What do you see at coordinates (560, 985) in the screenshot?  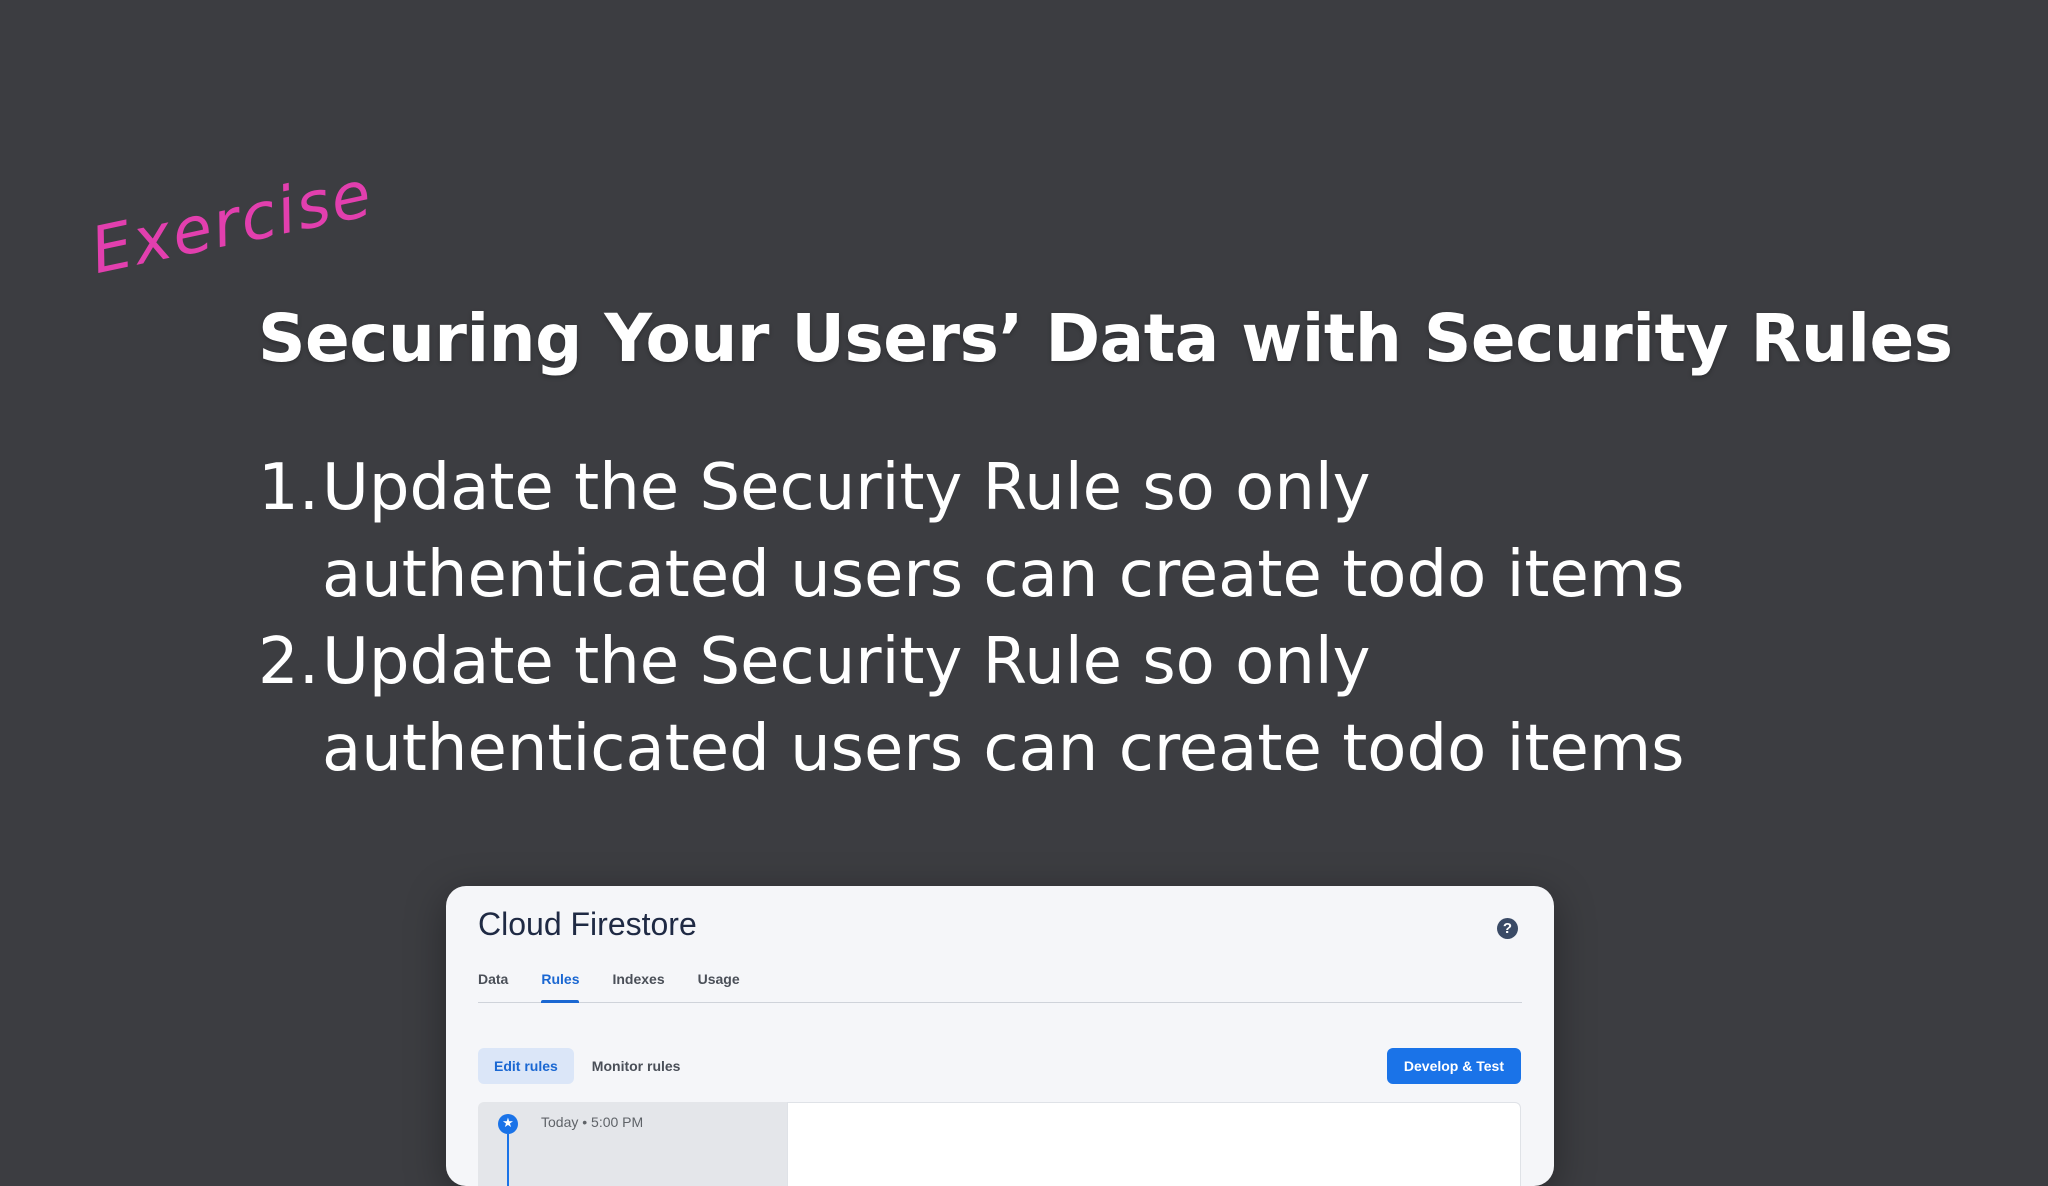 I see `tab-rules: Rules` at bounding box center [560, 985].